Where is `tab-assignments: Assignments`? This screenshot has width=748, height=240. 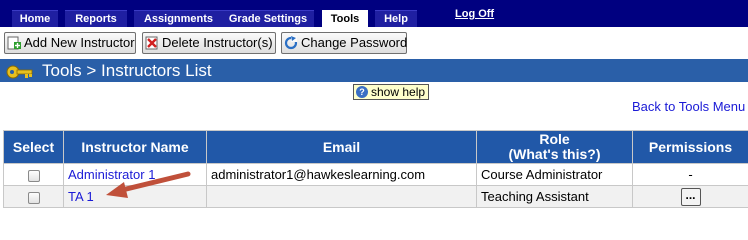 tab-assignments: Assignments is located at coordinates (178, 18).